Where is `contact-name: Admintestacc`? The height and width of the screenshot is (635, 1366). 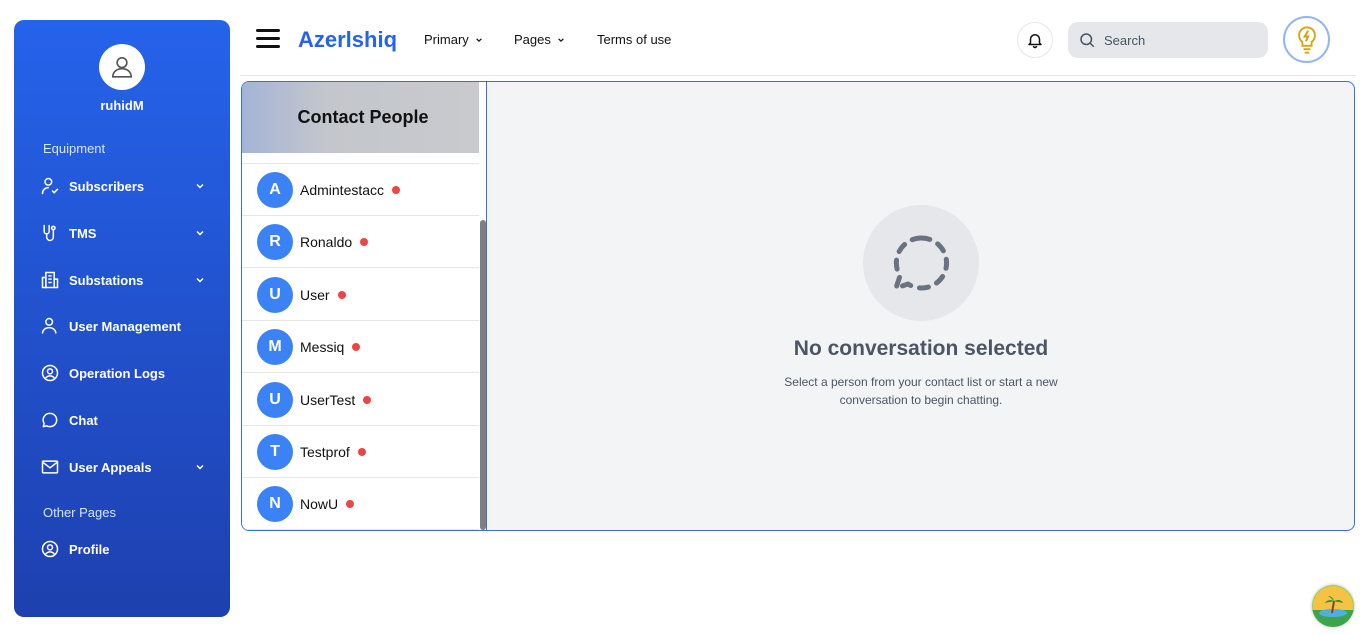
contact-name: Admintestacc is located at coordinates (342, 189).